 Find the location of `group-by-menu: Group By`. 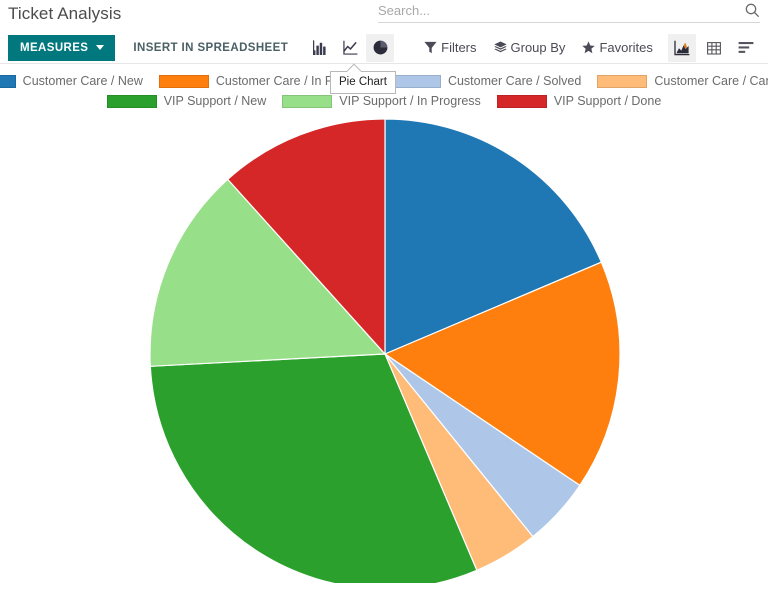

group-by-menu: Group By is located at coordinates (529, 47).